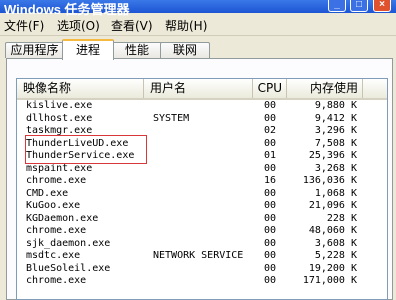  I want to click on close-button: ×, so click(382, 6).